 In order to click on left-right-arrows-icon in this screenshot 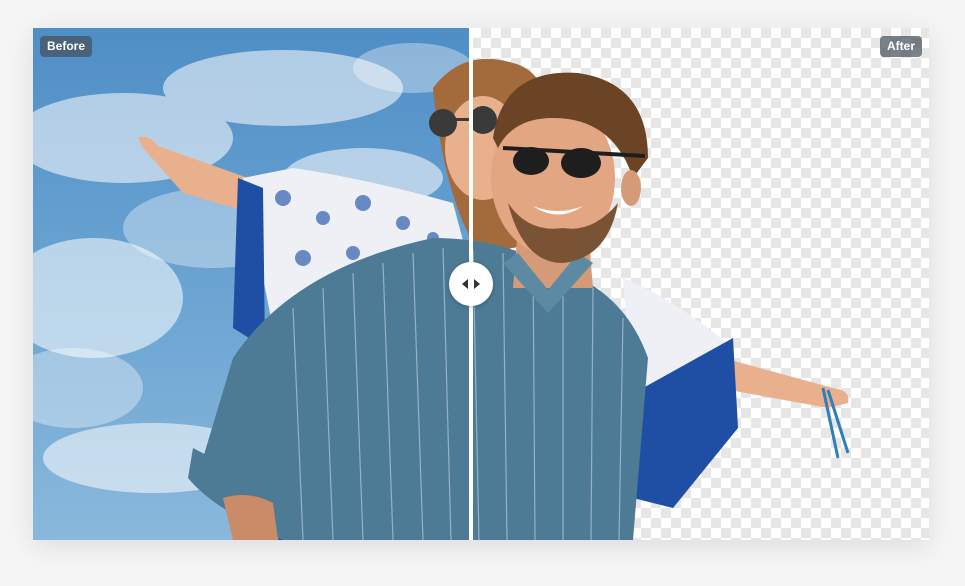, I will do `click(471, 284)`.